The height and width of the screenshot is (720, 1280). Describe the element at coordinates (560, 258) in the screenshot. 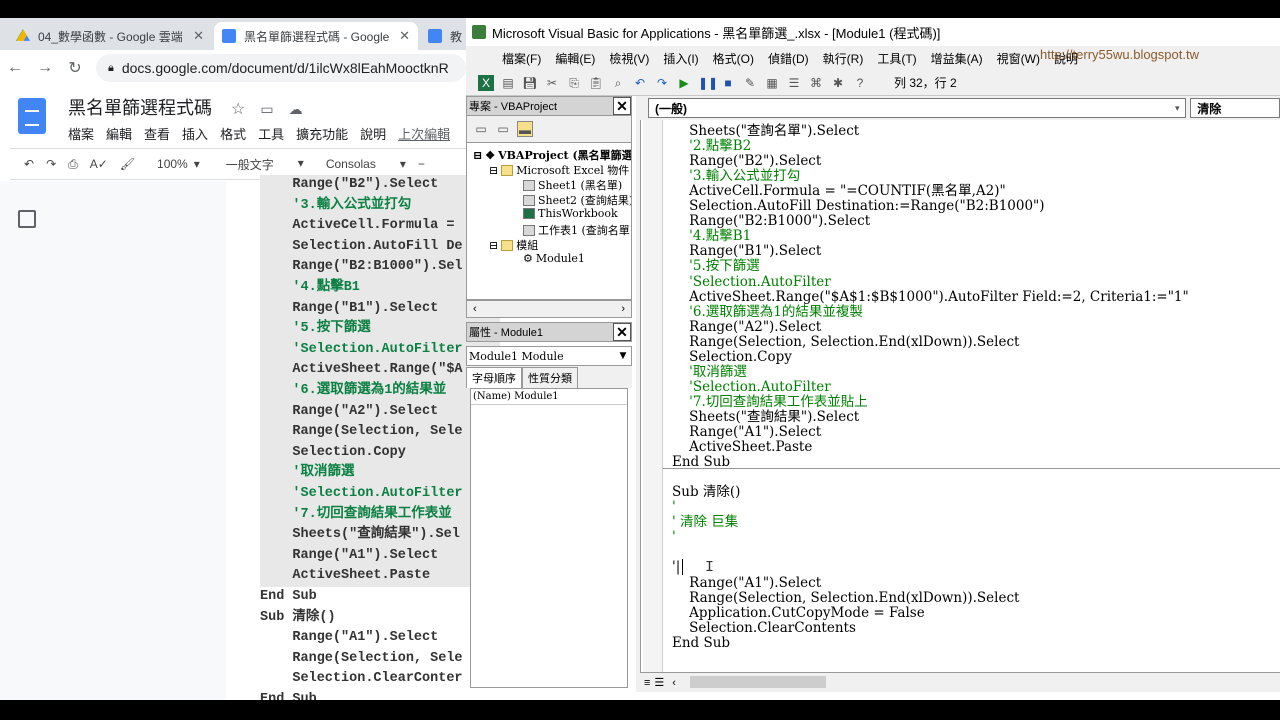

I see `tree-node-label: Module1` at that location.